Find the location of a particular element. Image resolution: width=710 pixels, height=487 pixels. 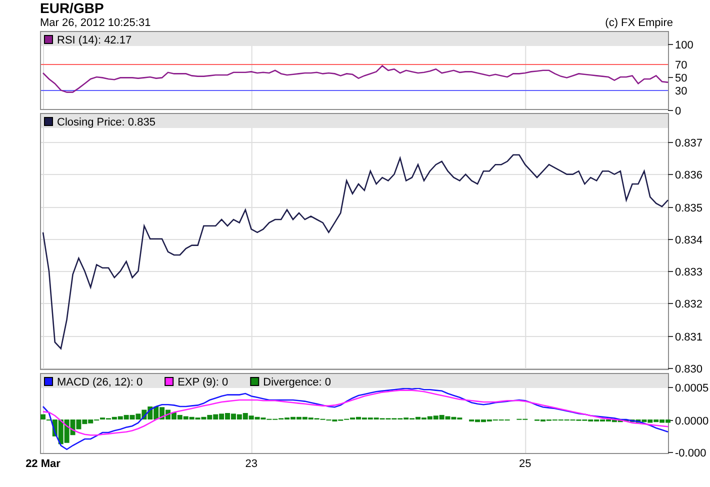

legend-label: Divergence: 0 is located at coordinates (297, 382).